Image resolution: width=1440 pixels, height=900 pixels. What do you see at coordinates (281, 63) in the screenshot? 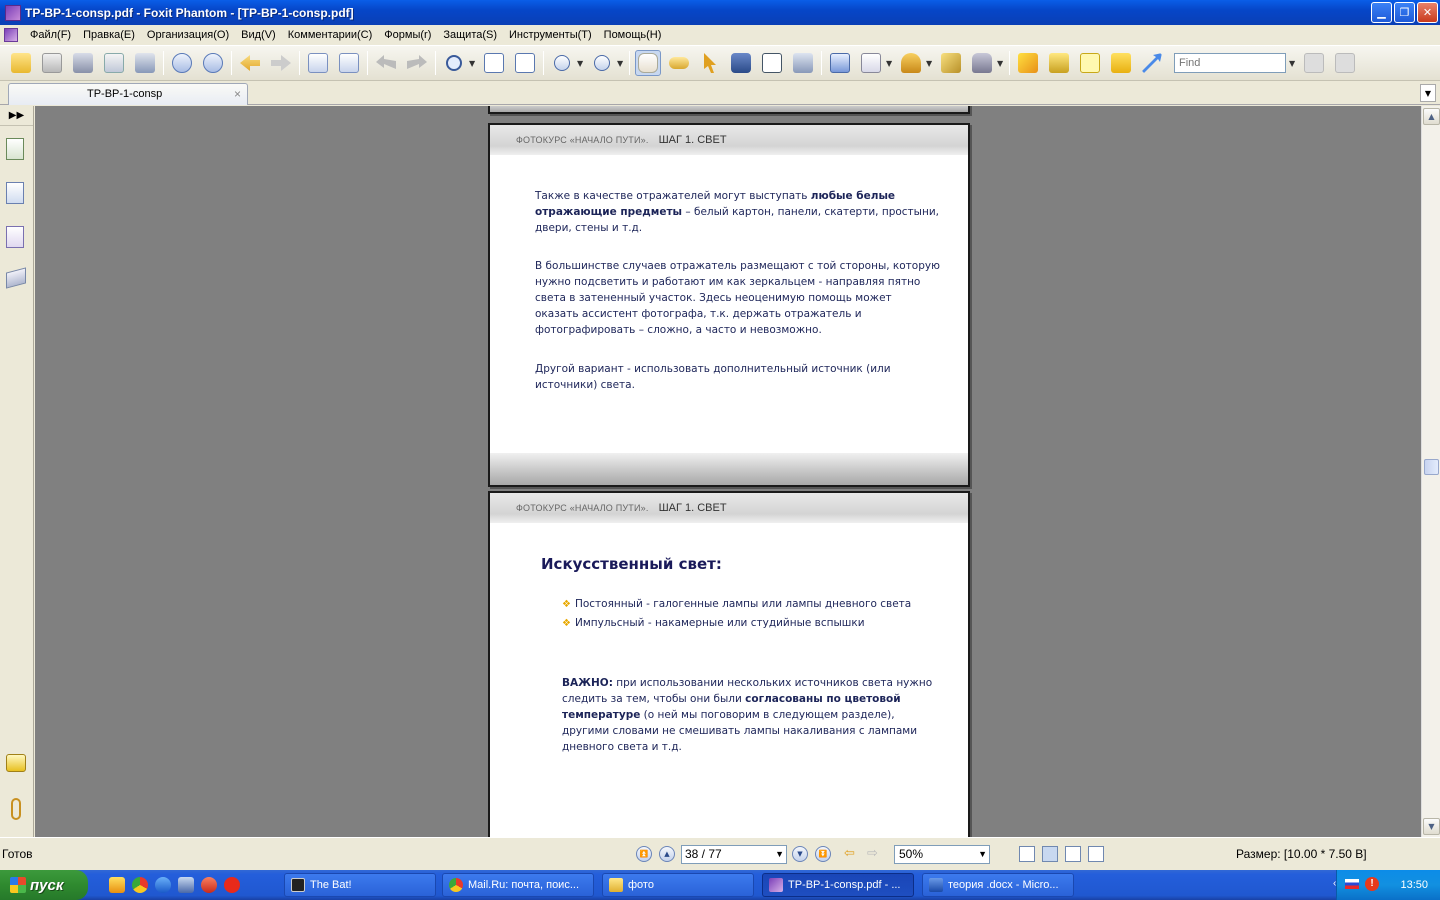
I see `forward-button` at bounding box center [281, 63].